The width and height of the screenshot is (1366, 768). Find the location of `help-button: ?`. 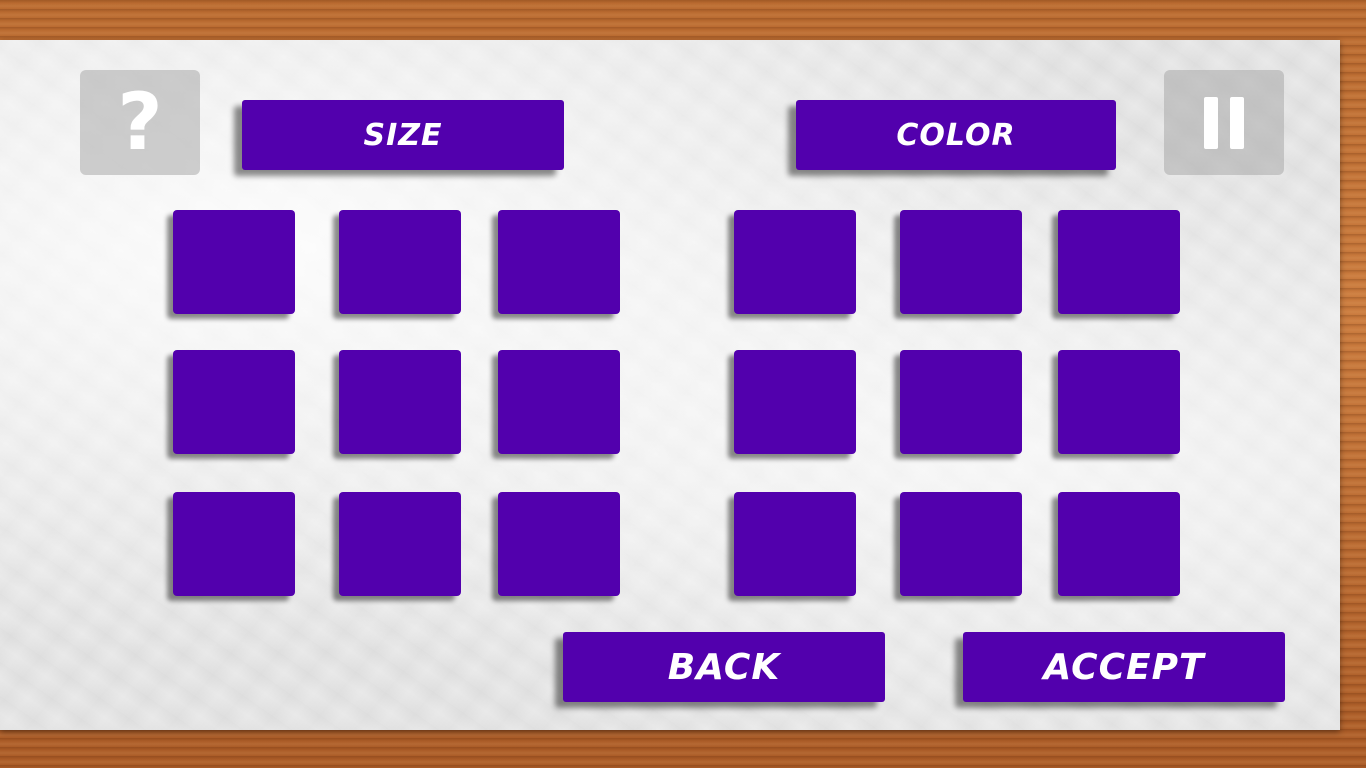

help-button: ? is located at coordinates (140, 122).